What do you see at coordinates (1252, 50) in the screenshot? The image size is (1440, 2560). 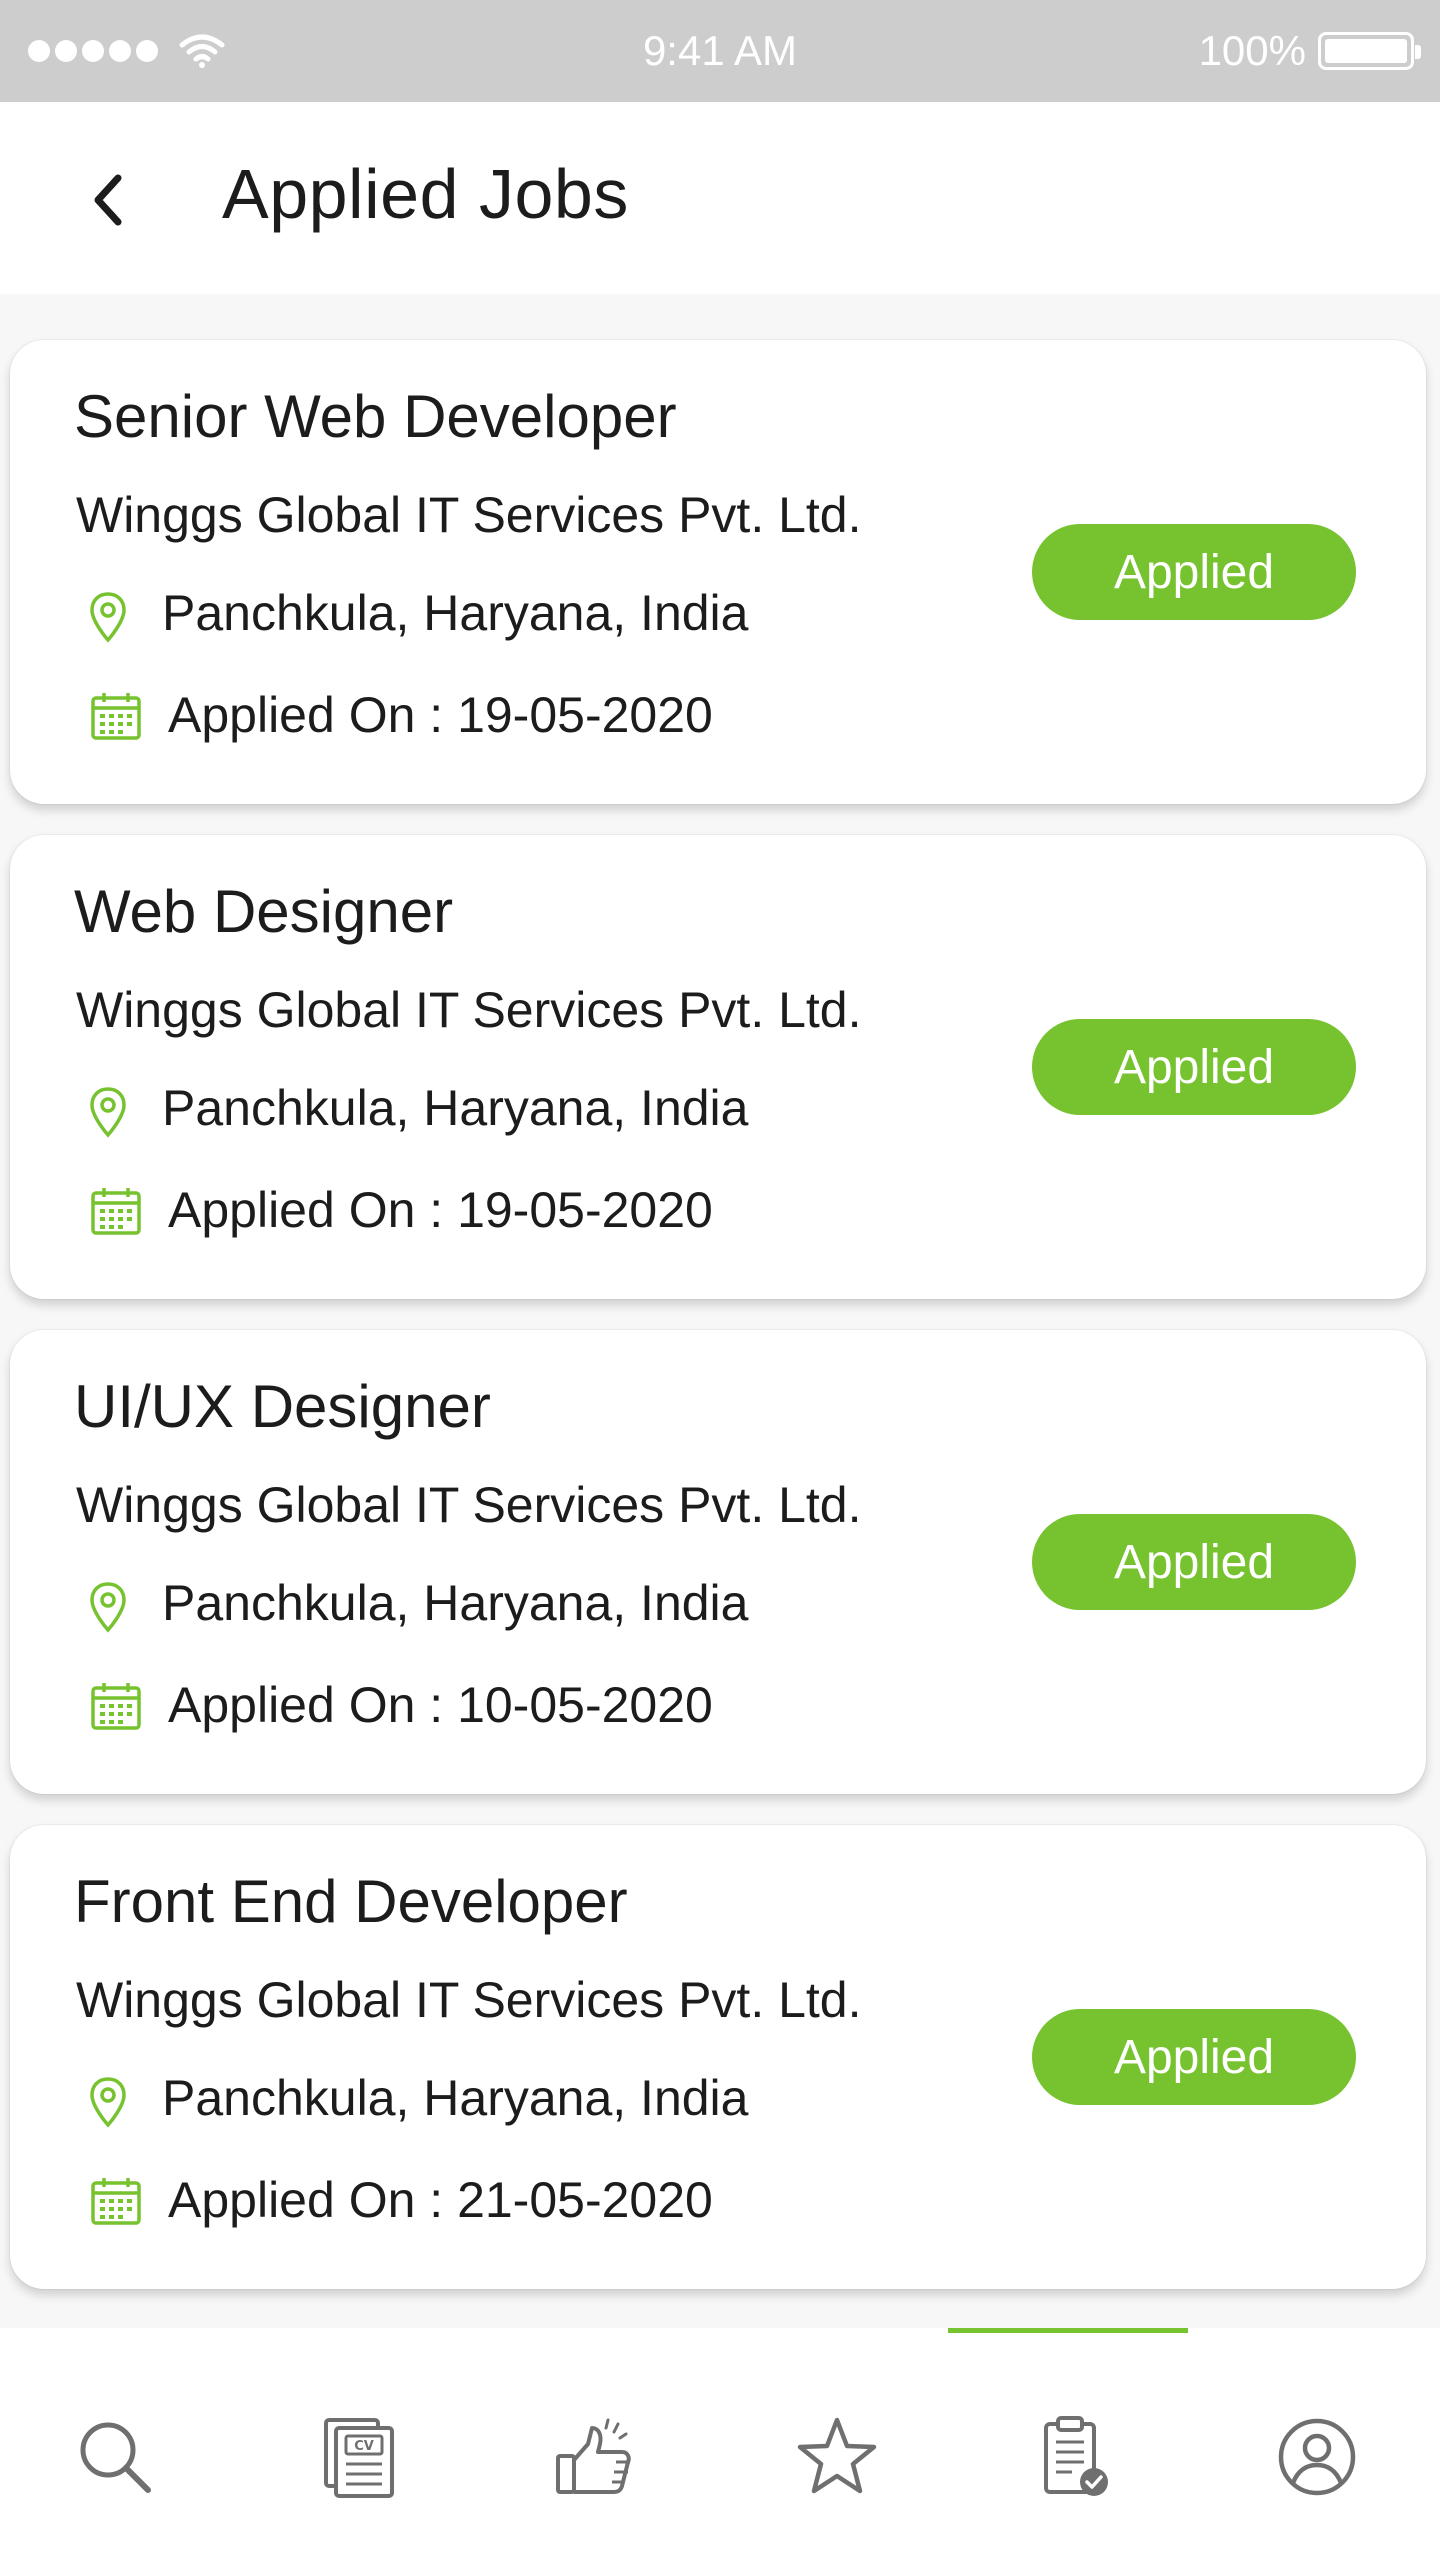 I see `battery-percent: 100%` at bounding box center [1252, 50].